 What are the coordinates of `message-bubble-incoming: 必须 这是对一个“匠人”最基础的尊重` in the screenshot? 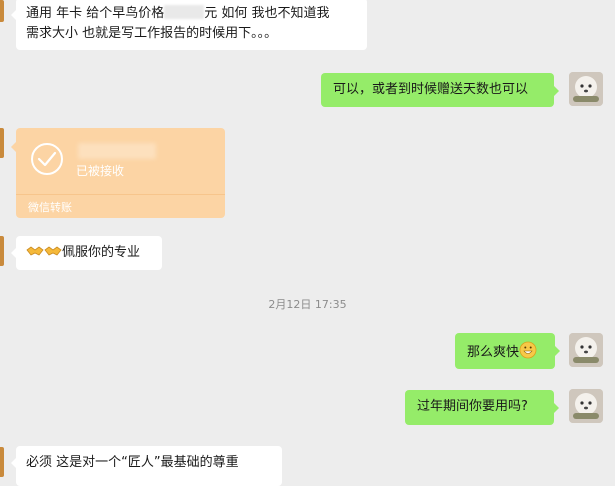 It's located at (146, 466).